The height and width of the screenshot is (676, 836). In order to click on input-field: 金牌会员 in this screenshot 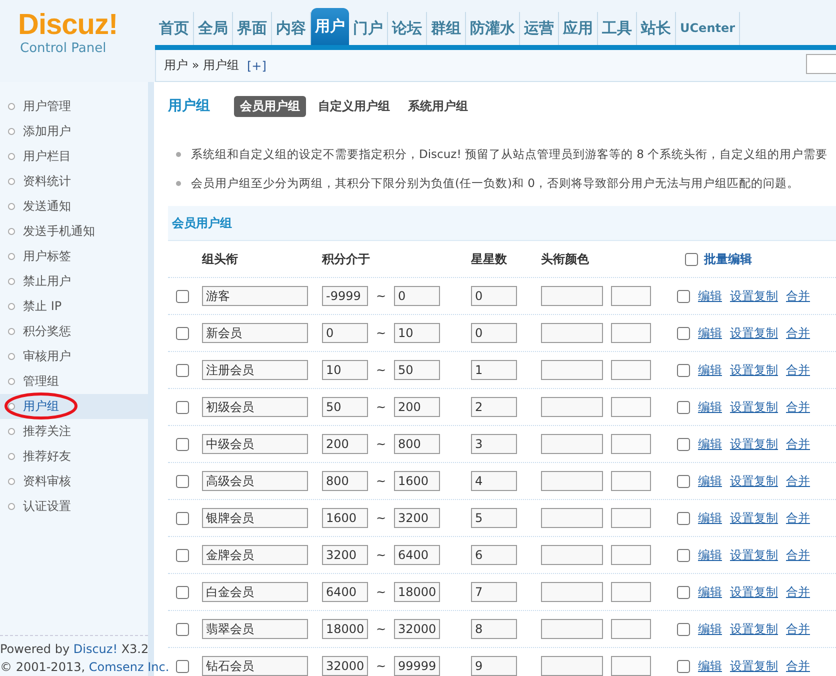, I will do `click(255, 555)`.